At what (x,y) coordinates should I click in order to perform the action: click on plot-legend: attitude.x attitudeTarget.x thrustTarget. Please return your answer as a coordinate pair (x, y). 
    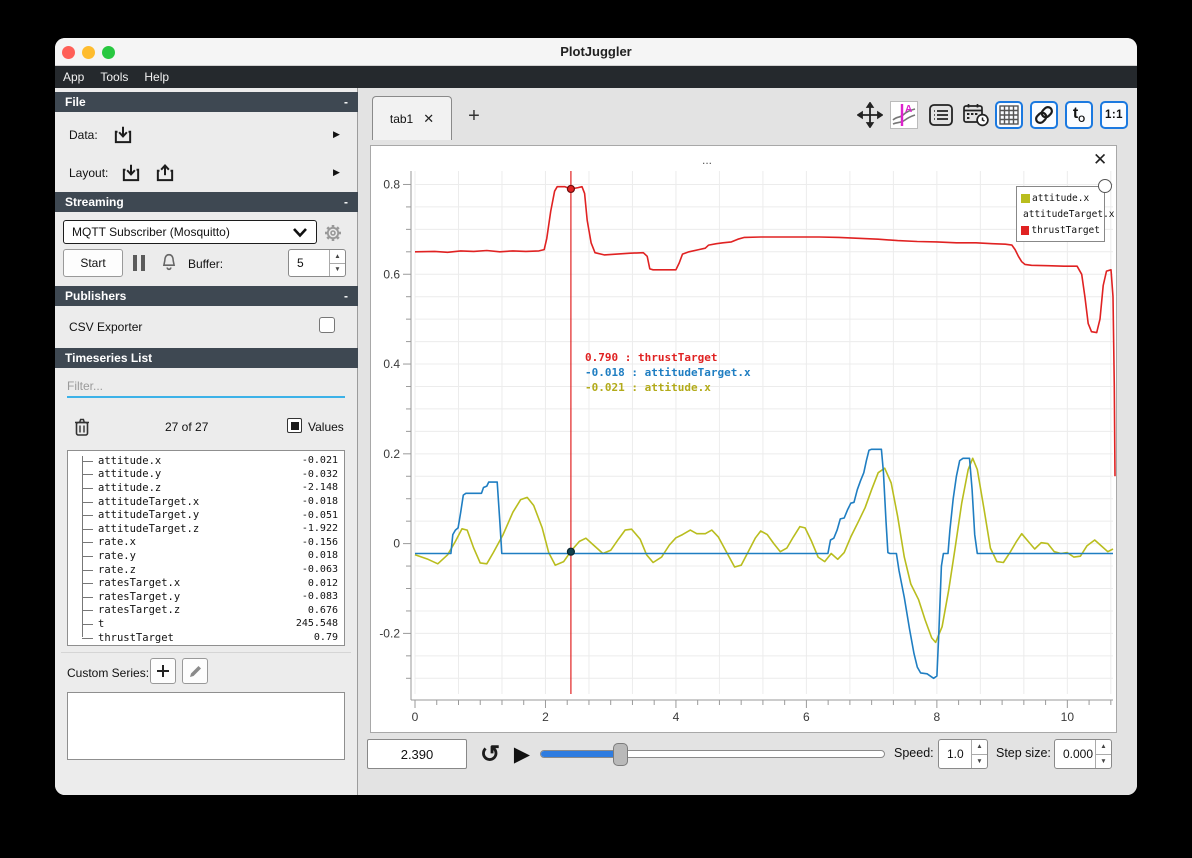
    Looking at the image, I should click on (1065, 214).